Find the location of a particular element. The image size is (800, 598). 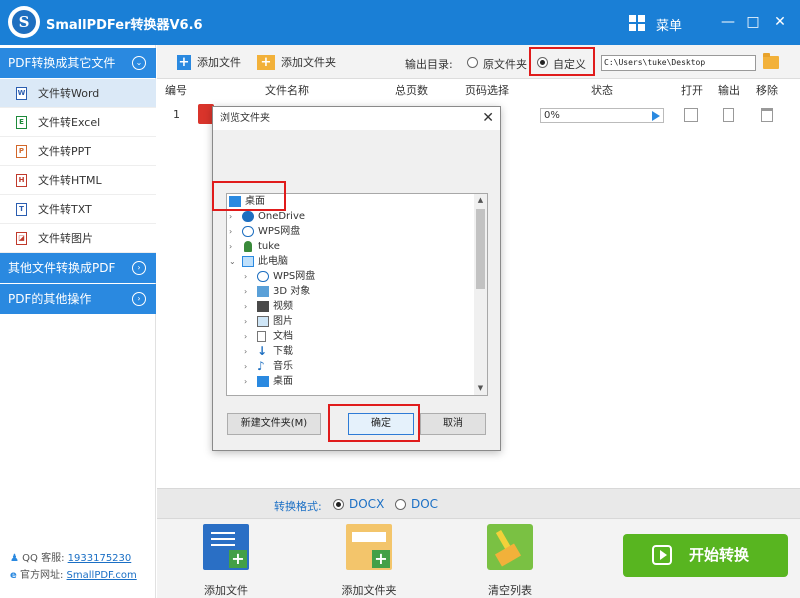

col-output: 输出 is located at coordinates (729, 90).